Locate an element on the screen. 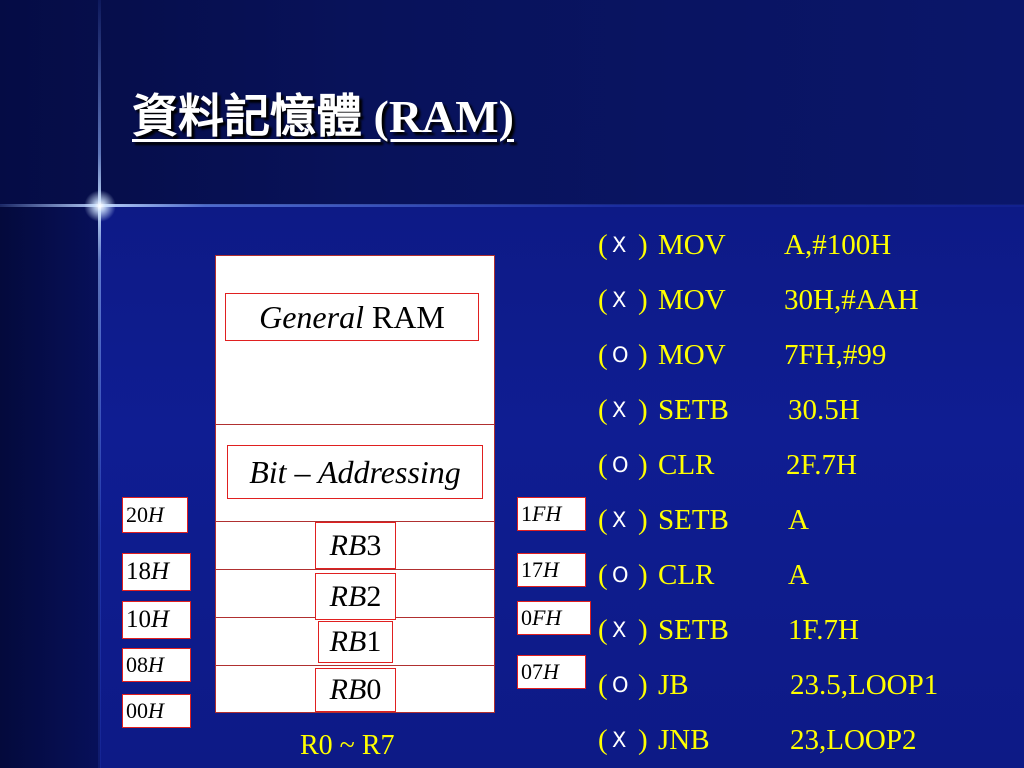 The image size is (1024, 768). address-left-00h-num: 00 is located at coordinates (137, 710).